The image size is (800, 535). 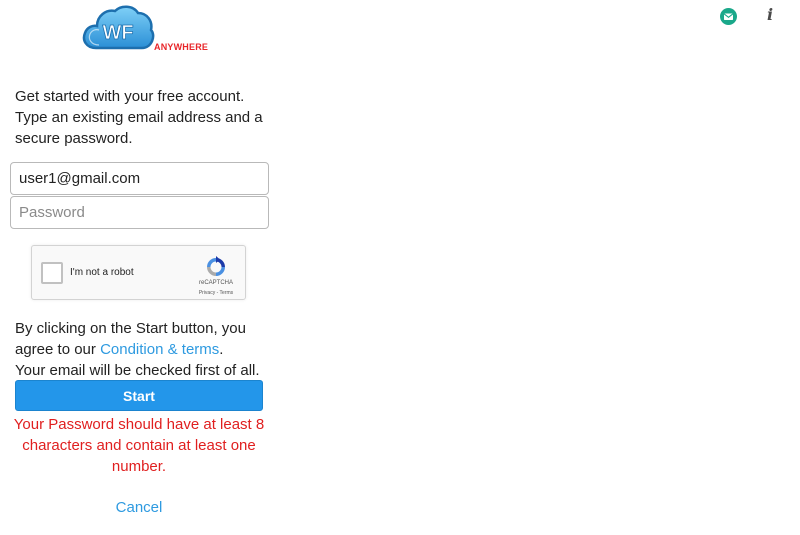 I want to click on app-logo: WF ANYWHERE, so click(x=147, y=30).